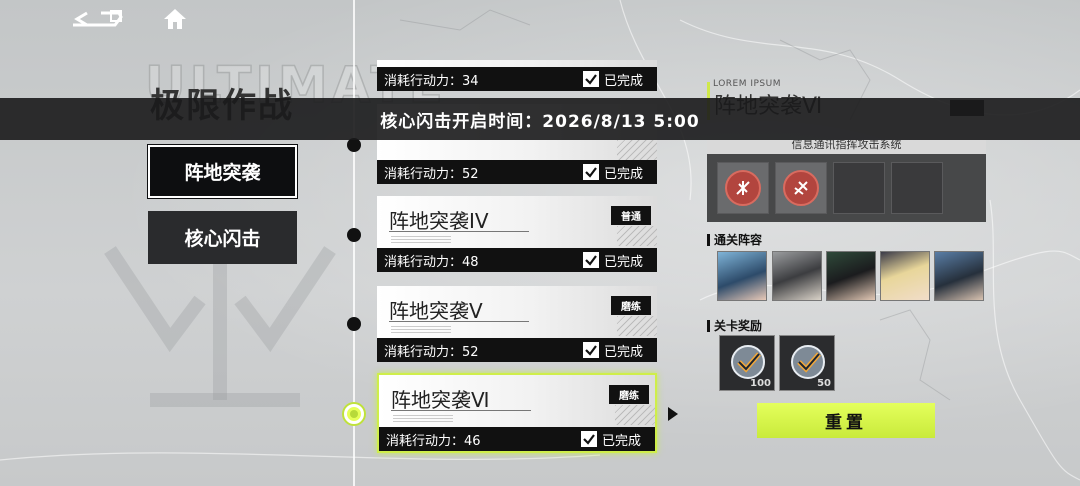 The height and width of the screenshot is (486, 1080). What do you see at coordinates (517, 324) in the screenshot?
I see `stage-card: 阵地突袭Ⅴ 磨练 消耗行动力：52 已完成` at bounding box center [517, 324].